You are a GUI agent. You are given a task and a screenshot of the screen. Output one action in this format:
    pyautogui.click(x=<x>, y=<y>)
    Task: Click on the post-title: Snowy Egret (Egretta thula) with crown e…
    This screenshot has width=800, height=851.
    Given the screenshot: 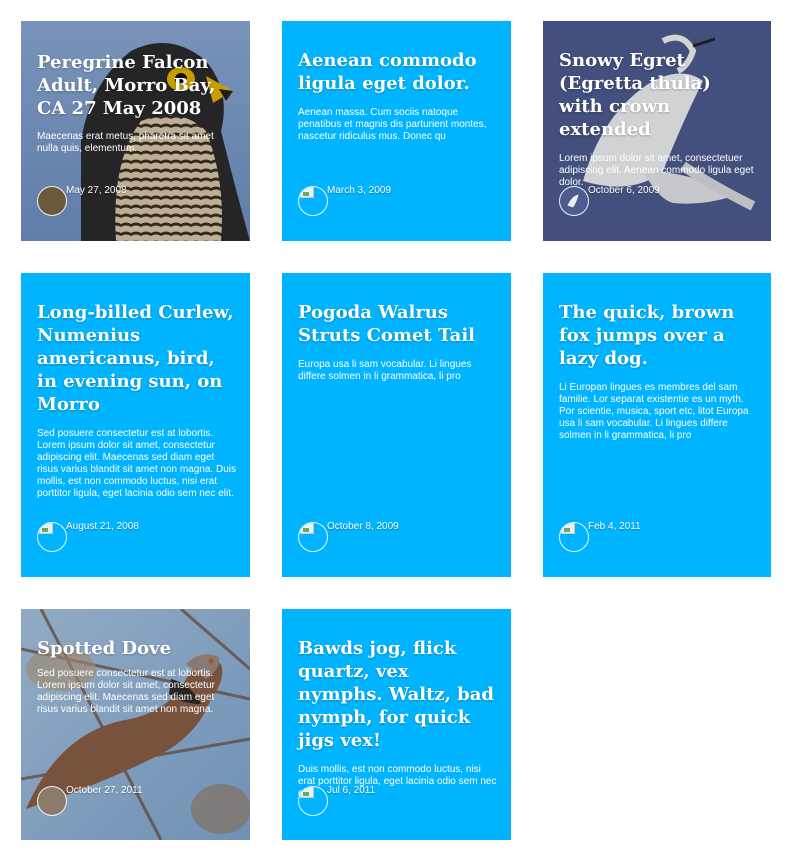 What is the action you would take?
    pyautogui.click(x=658, y=95)
    